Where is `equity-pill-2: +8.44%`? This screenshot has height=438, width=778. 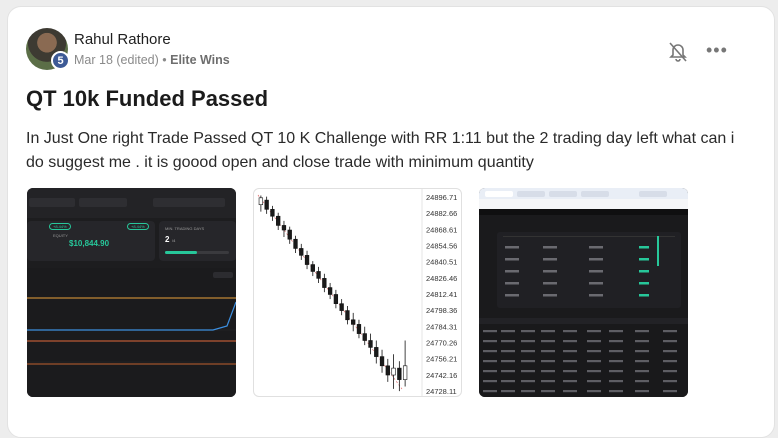
equity-pill-2: +8.44% is located at coordinates (138, 226).